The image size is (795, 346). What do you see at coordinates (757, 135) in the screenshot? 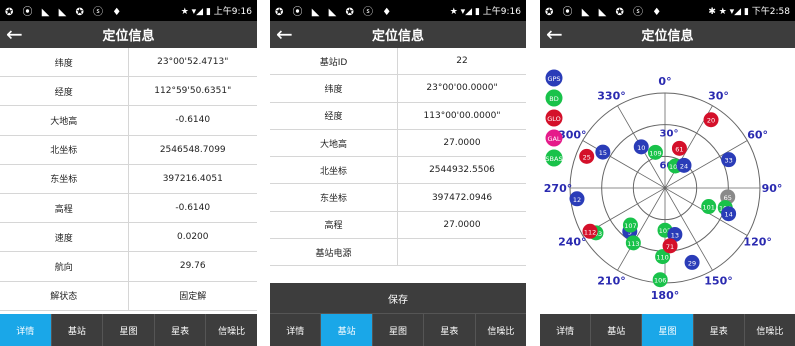
I see `azimuth-label: 60°` at bounding box center [757, 135].